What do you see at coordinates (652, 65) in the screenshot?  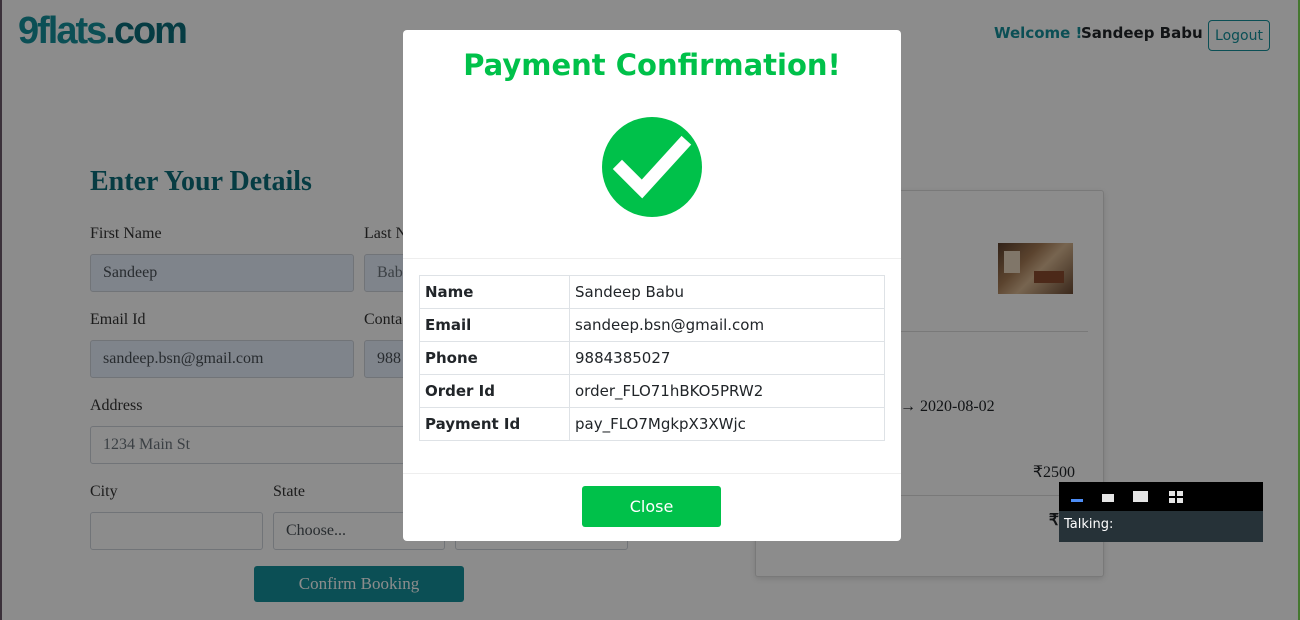 I see `modal-title: Payment Confirmation!` at bounding box center [652, 65].